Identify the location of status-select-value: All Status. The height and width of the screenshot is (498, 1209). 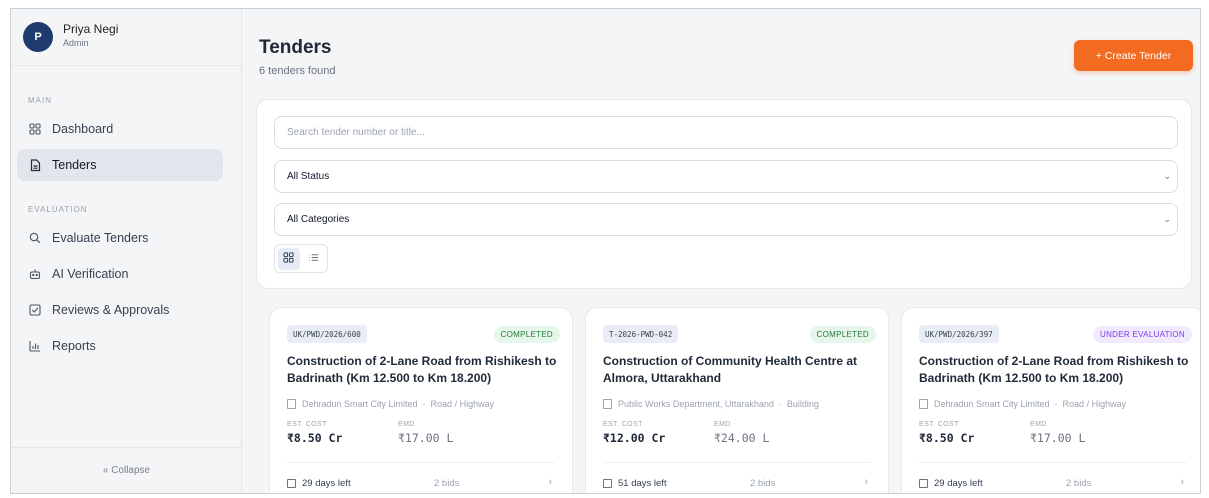
(308, 176).